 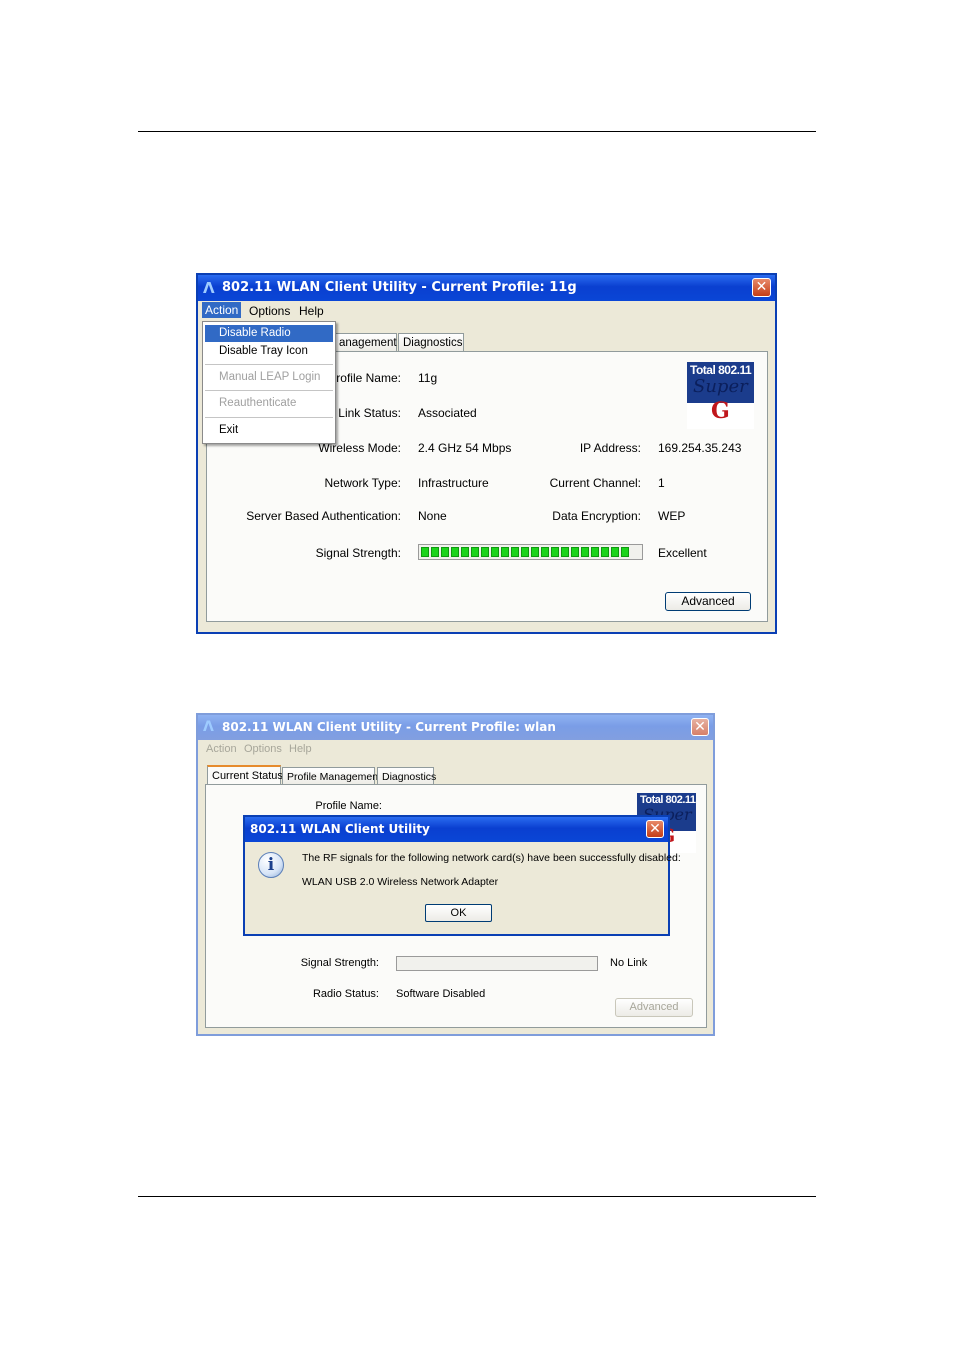 What do you see at coordinates (721, 370) in the screenshot?
I see `logo-text-total: Total 802.11` at bounding box center [721, 370].